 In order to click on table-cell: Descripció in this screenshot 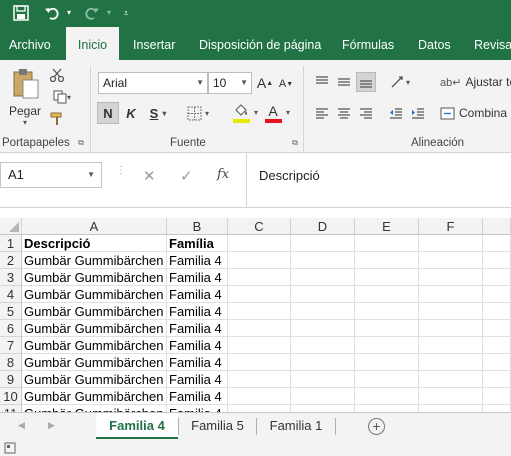, I will do `click(94, 243)`.